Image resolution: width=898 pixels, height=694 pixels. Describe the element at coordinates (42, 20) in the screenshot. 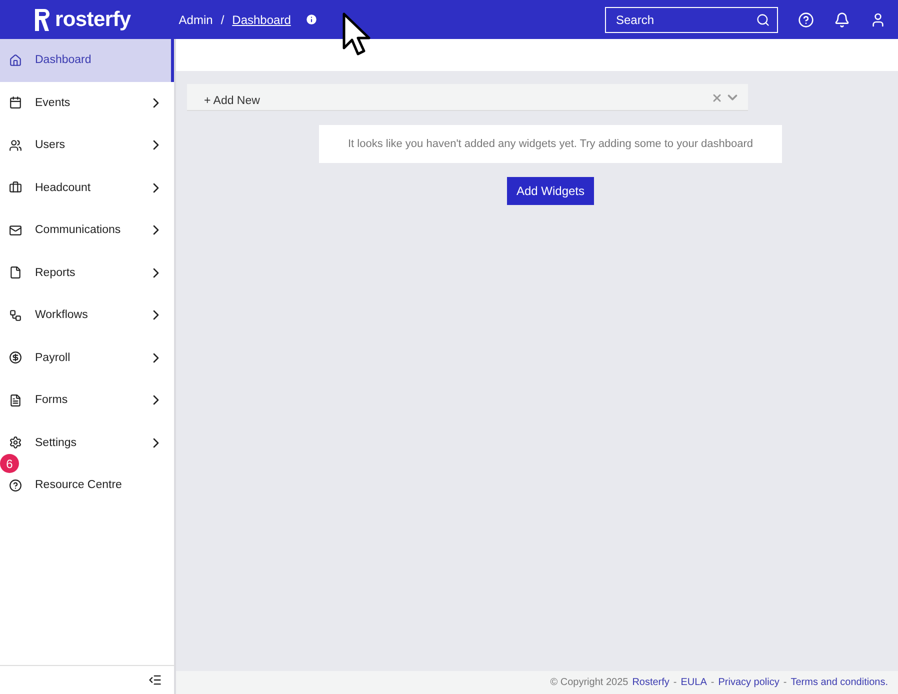

I see `logo-icon` at that location.